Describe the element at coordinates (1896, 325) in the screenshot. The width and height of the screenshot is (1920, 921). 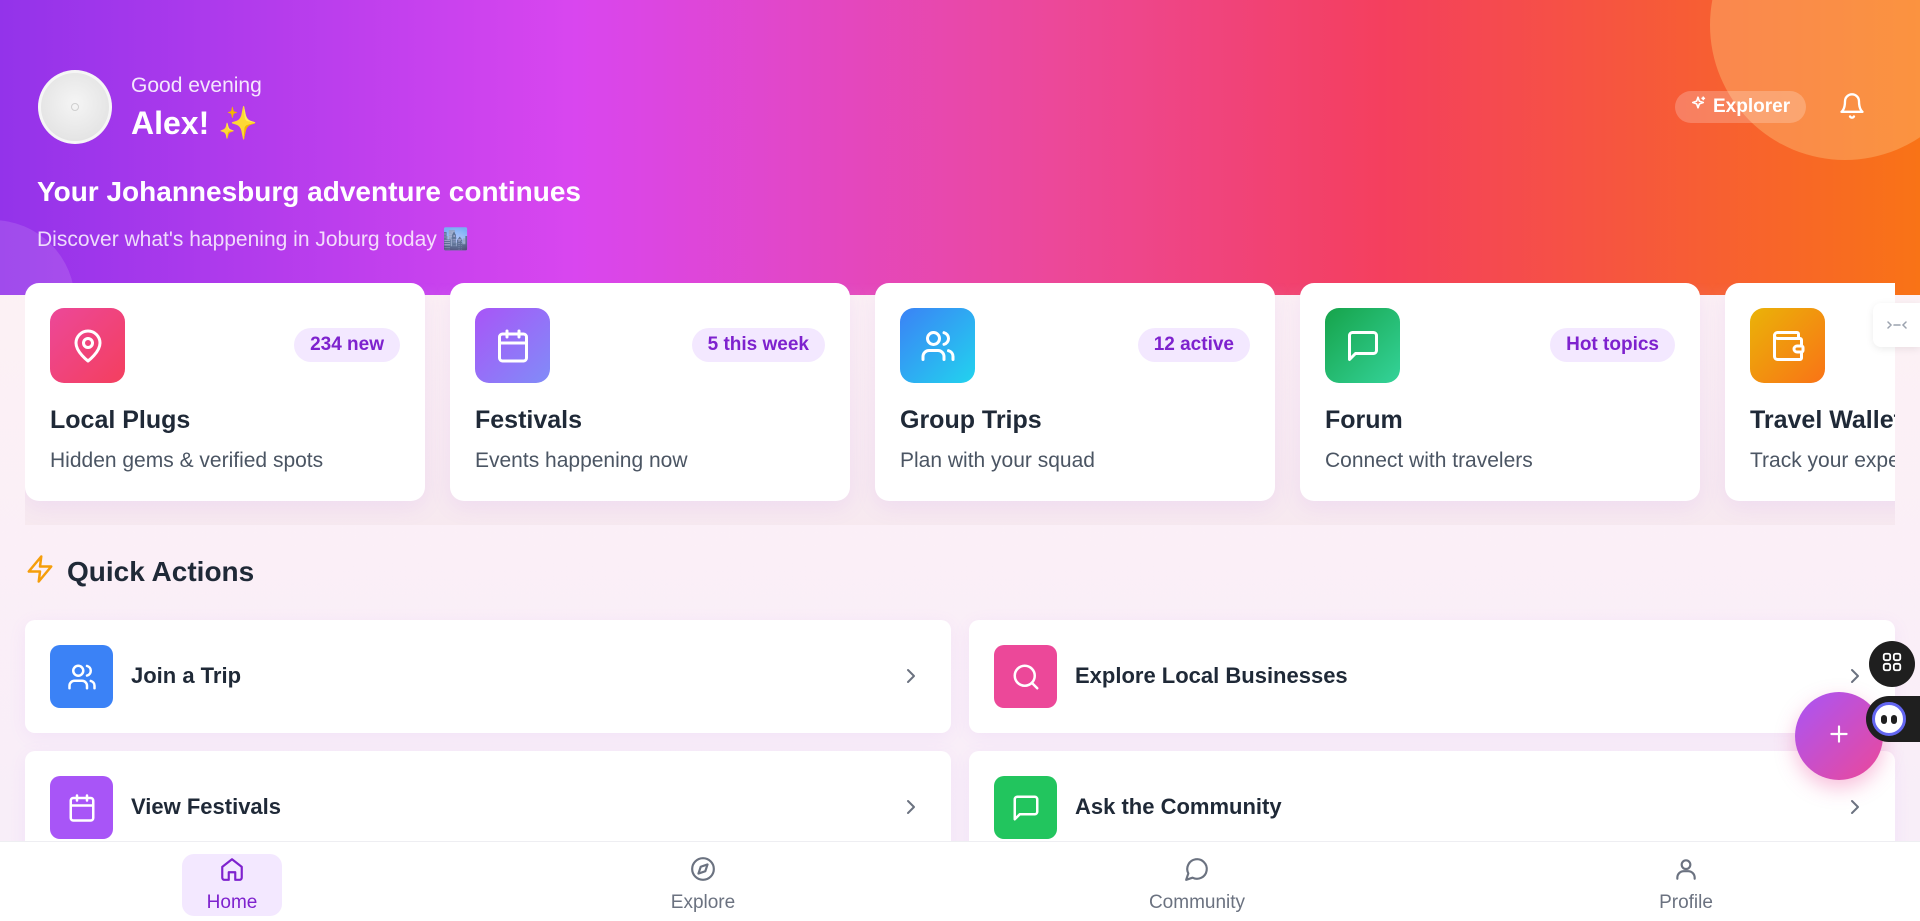
I see `collapse-widget-icon` at that location.